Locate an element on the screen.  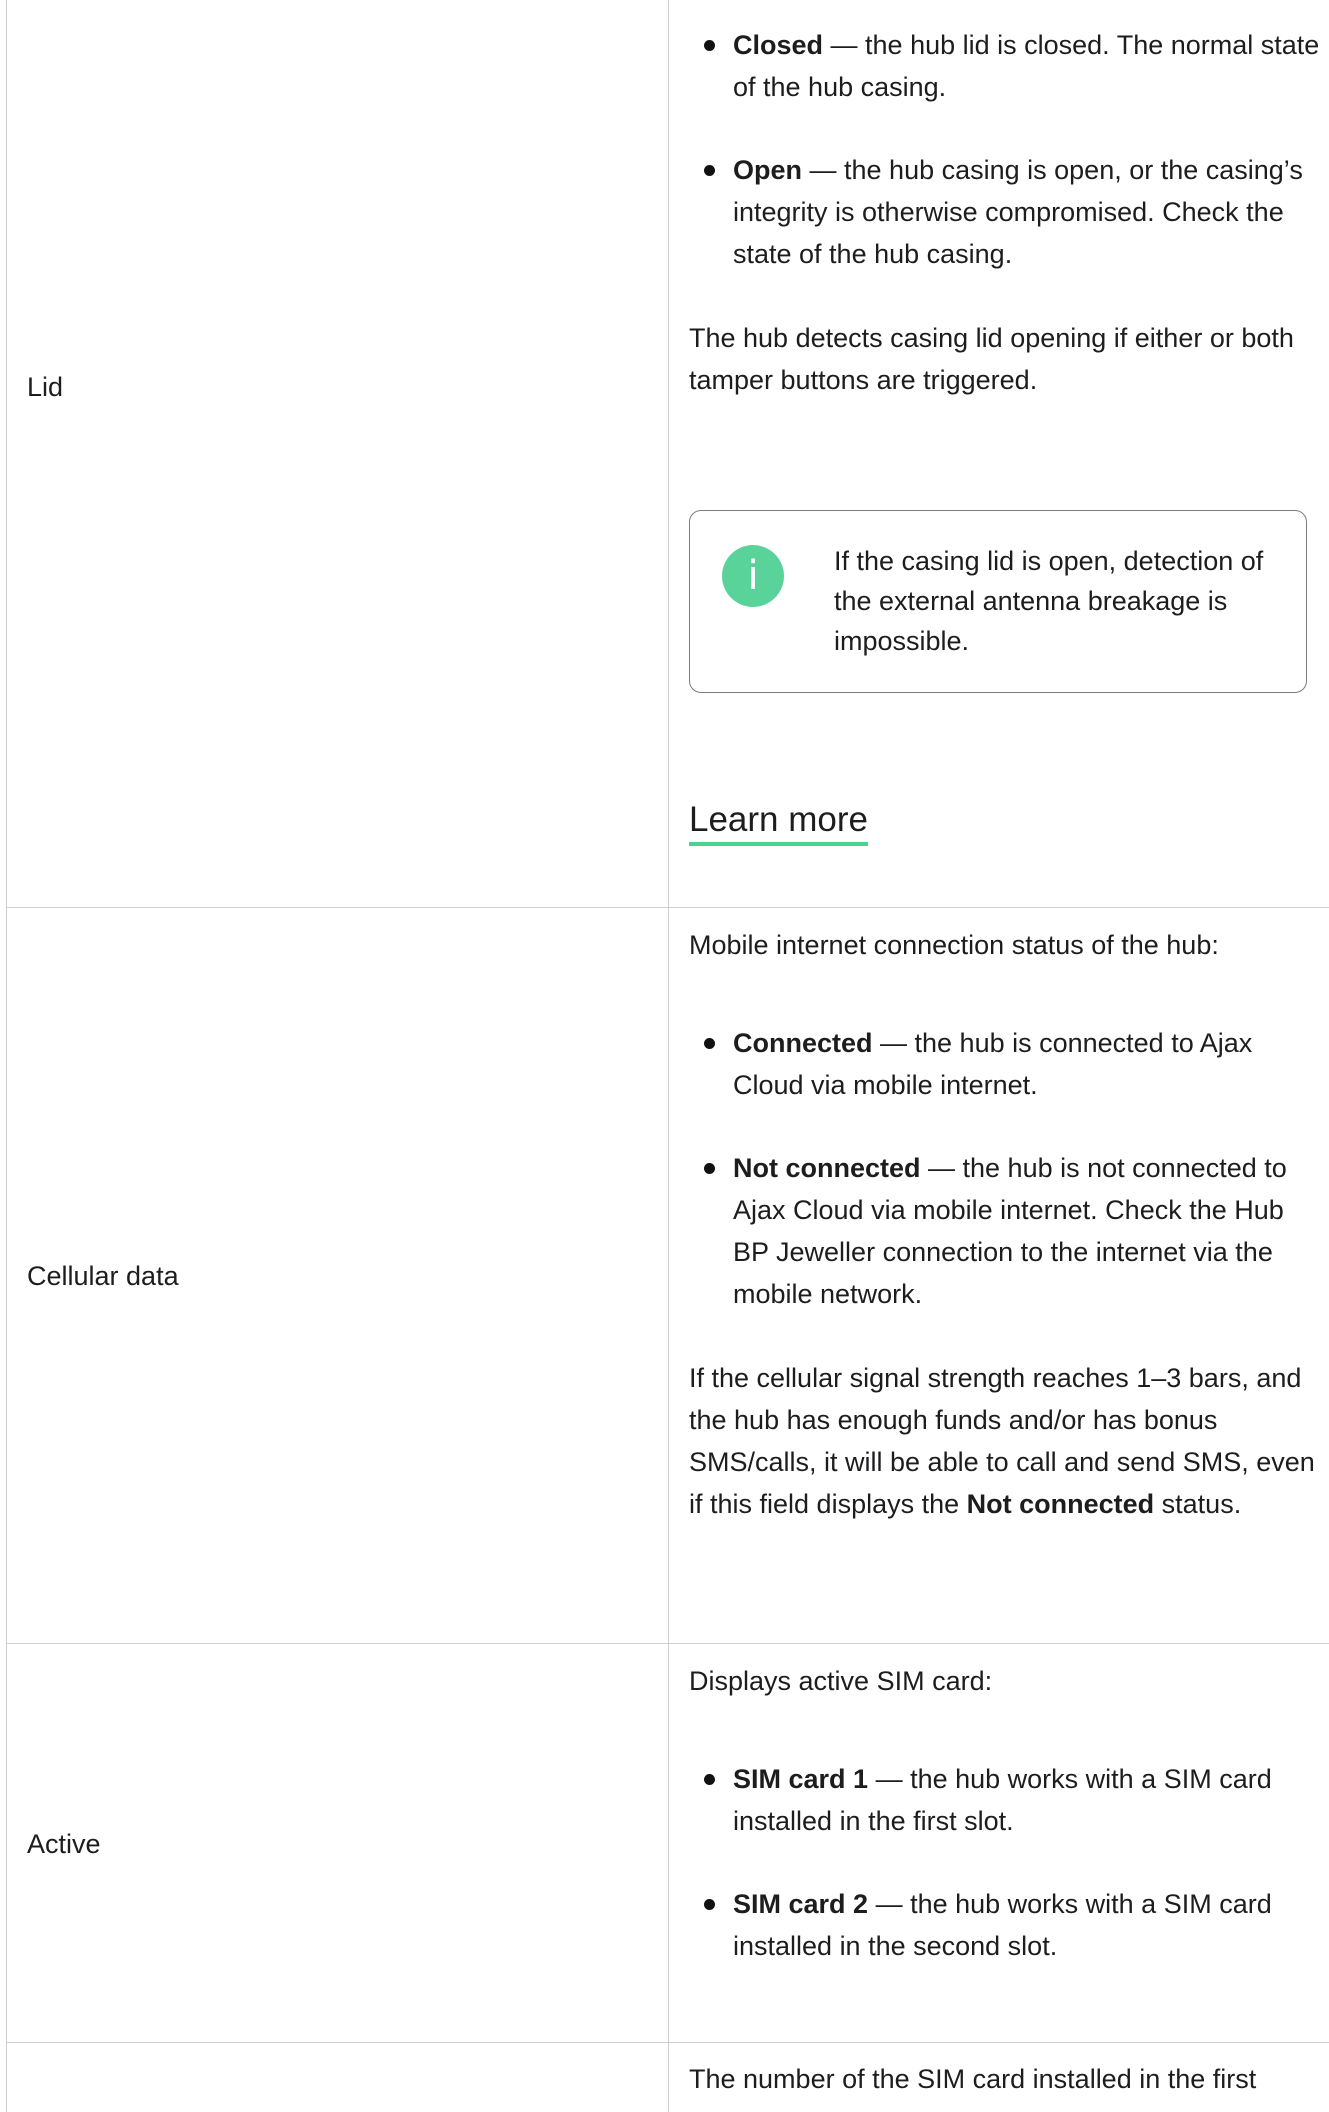
info-icon: i is located at coordinates (753, 576).